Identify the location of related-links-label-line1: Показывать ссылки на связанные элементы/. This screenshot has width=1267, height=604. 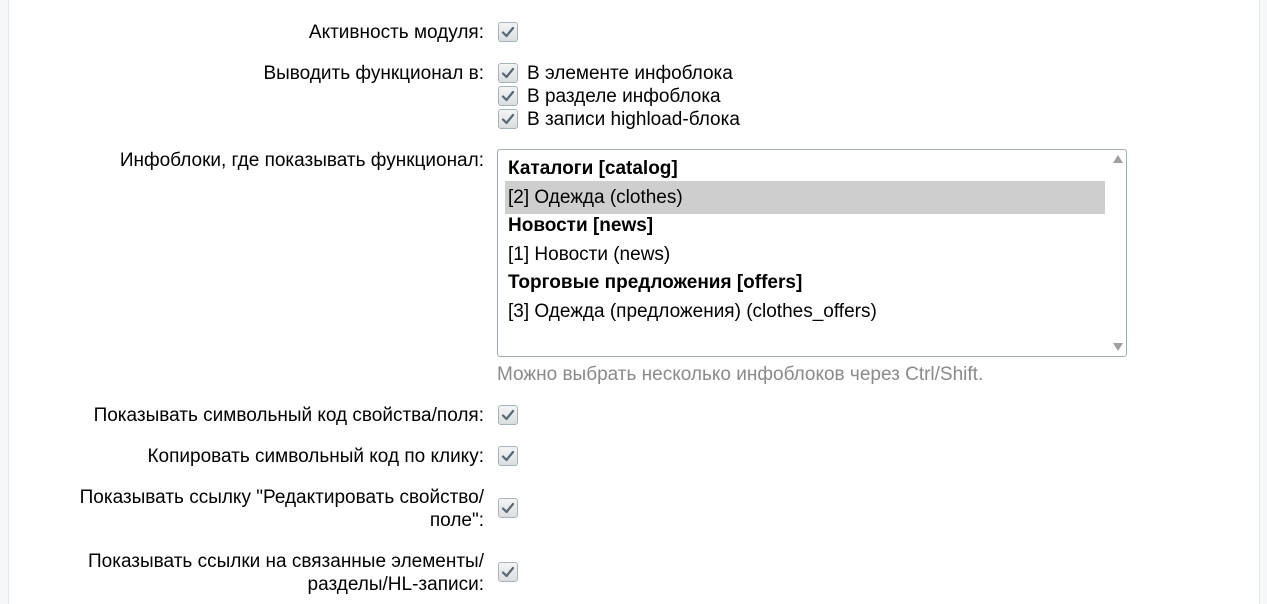
(286, 561).